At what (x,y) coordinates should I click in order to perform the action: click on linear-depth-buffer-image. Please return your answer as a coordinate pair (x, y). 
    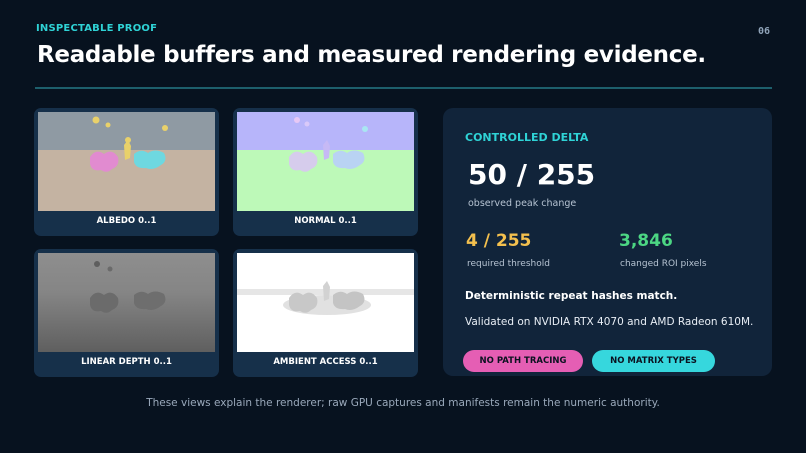
    Looking at the image, I should click on (126, 302).